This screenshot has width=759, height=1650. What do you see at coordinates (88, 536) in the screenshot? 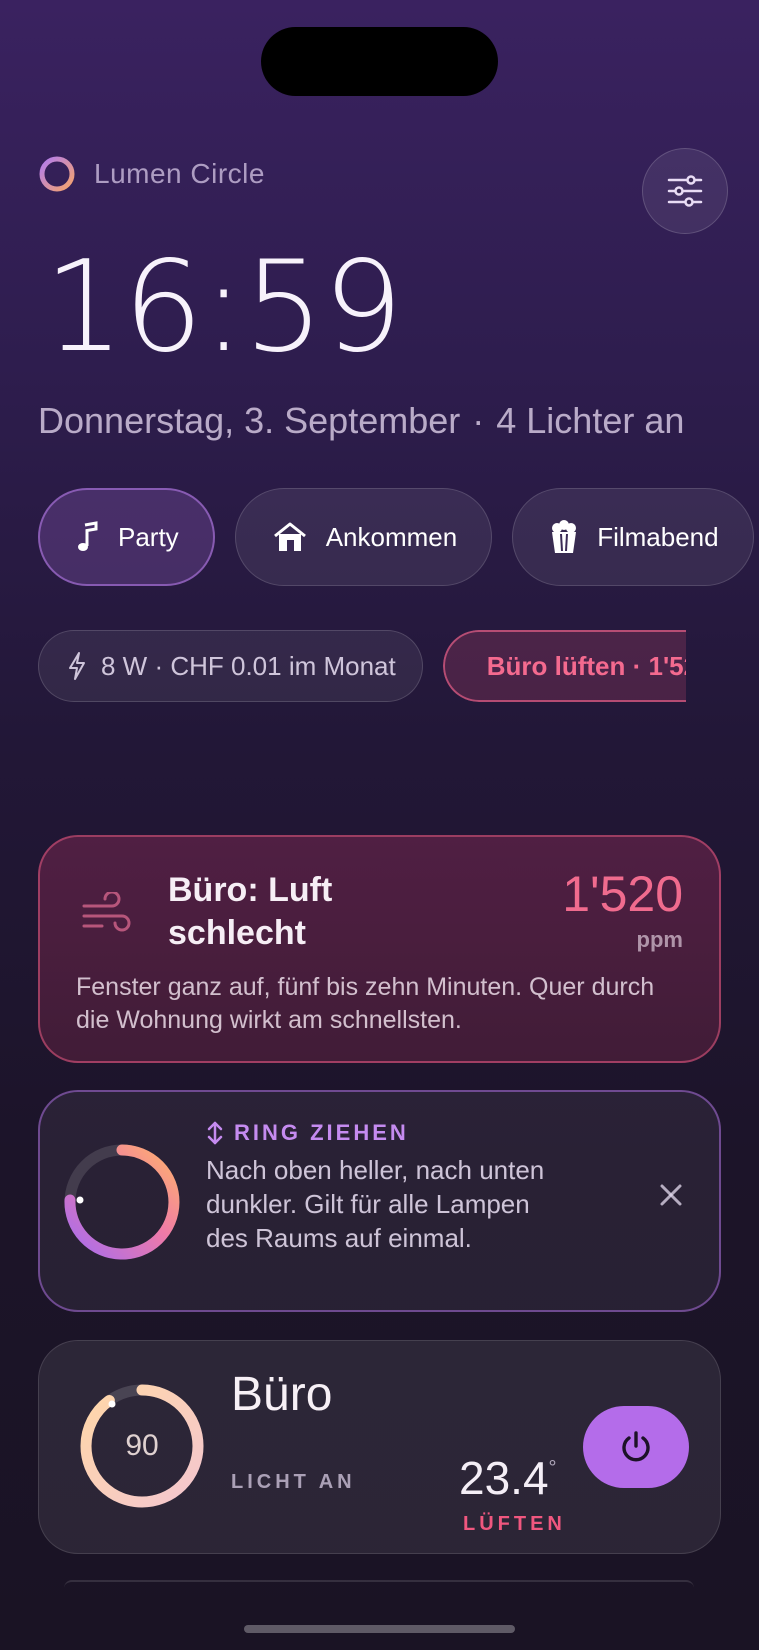
I see `music-note-icon` at bounding box center [88, 536].